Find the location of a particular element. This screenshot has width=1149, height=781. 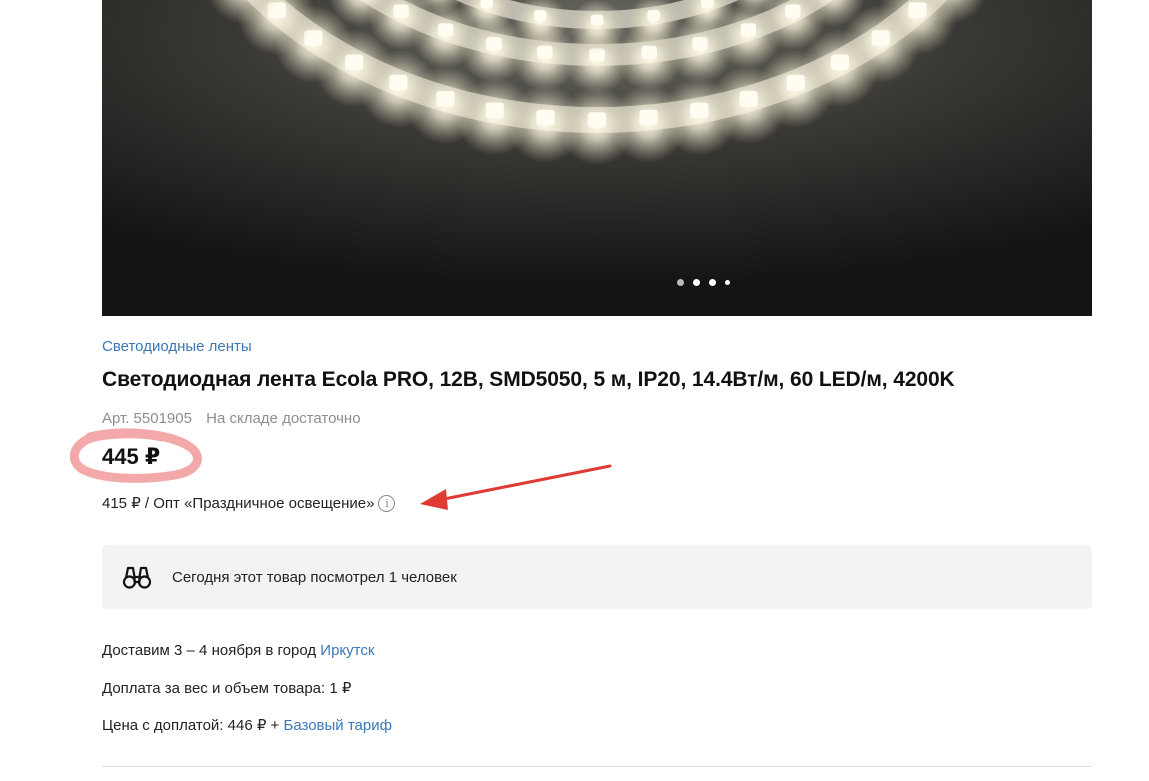

stock-status: На складе достаточно is located at coordinates (283, 418).